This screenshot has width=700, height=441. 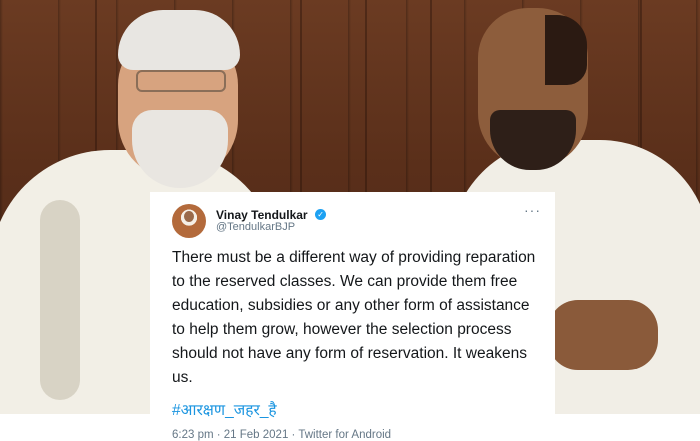 What do you see at coordinates (603, 335) in the screenshot?
I see `right-person-arm` at bounding box center [603, 335].